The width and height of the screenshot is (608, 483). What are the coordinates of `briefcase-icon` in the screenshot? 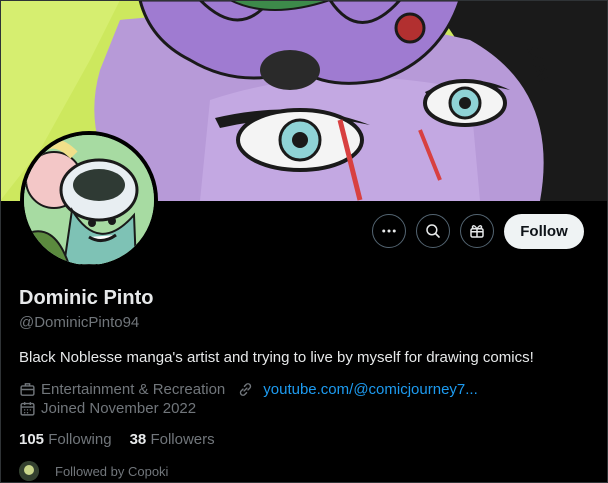 It's located at (27, 389).